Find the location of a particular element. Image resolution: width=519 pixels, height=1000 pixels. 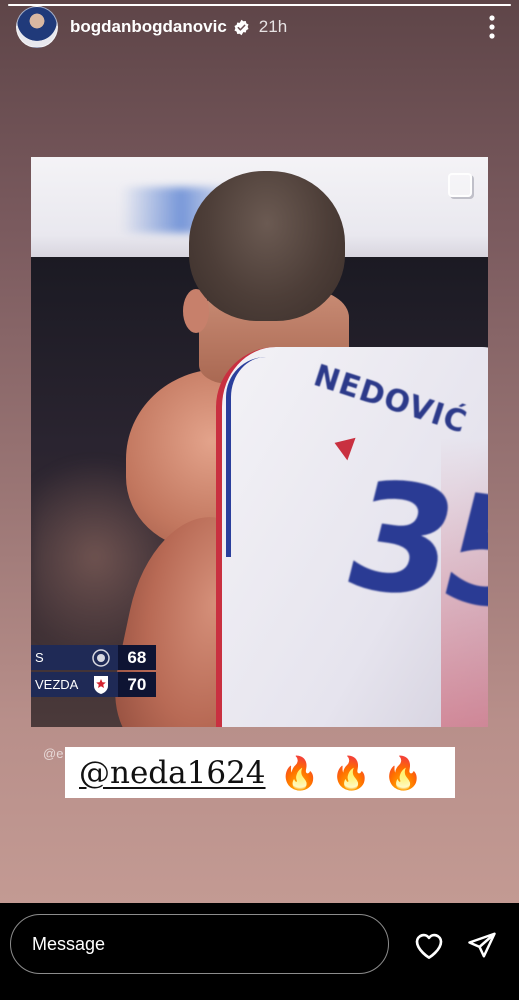

send-icon is located at coordinates (482, 945).